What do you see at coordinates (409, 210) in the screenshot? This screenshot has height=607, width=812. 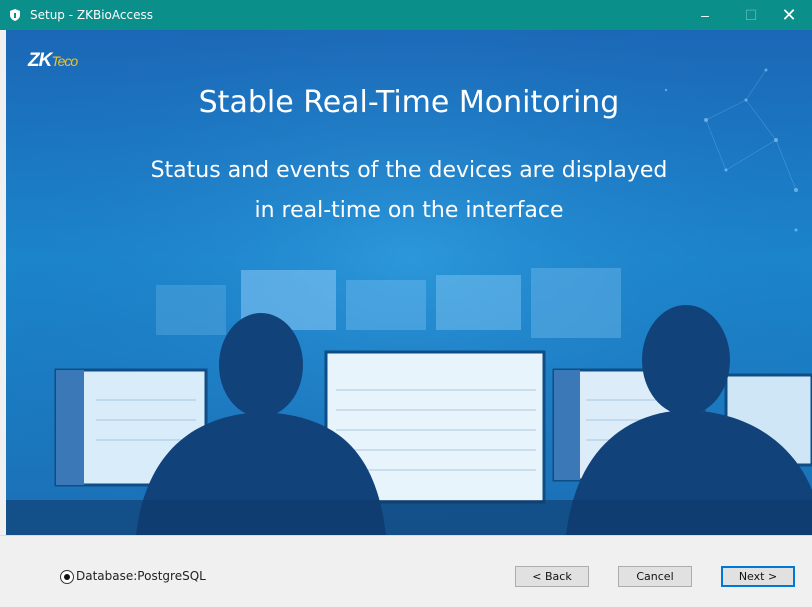 I see `banner-subline-2: in real-time on the interface` at bounding box center [409, 210].